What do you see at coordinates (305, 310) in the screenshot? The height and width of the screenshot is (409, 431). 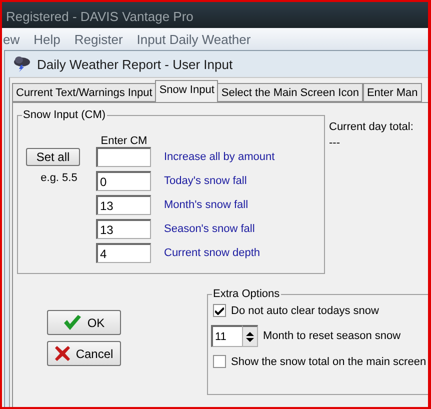 I see `checkbox-label: Do not auto clear todays snow` at bounding box center [305, 310].